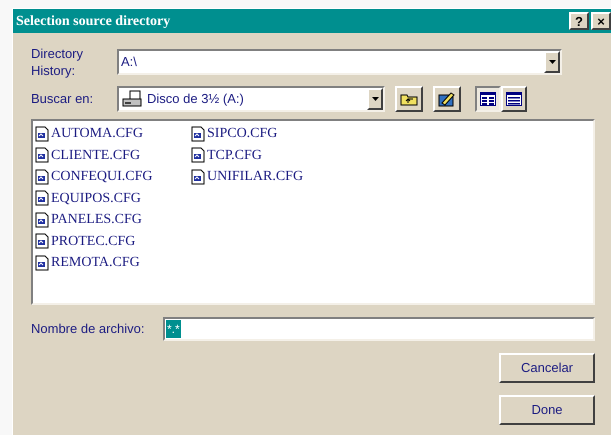  I want to click on file-name-field: *.*, so click(379, 329).